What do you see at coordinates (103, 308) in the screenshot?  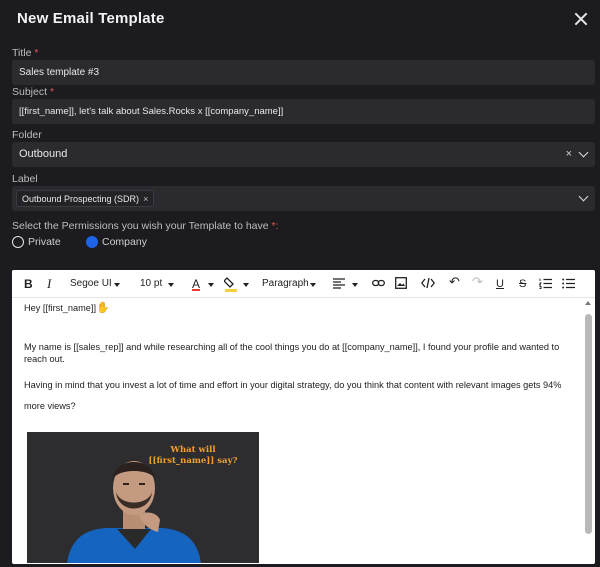 I see `waving-hand-icon: ✋` at bounding box center [103, 308].